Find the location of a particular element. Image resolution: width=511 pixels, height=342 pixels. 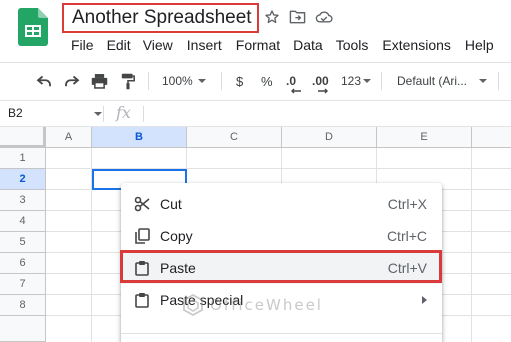

sheets-logo-icon is located at coordinates (33, 27).